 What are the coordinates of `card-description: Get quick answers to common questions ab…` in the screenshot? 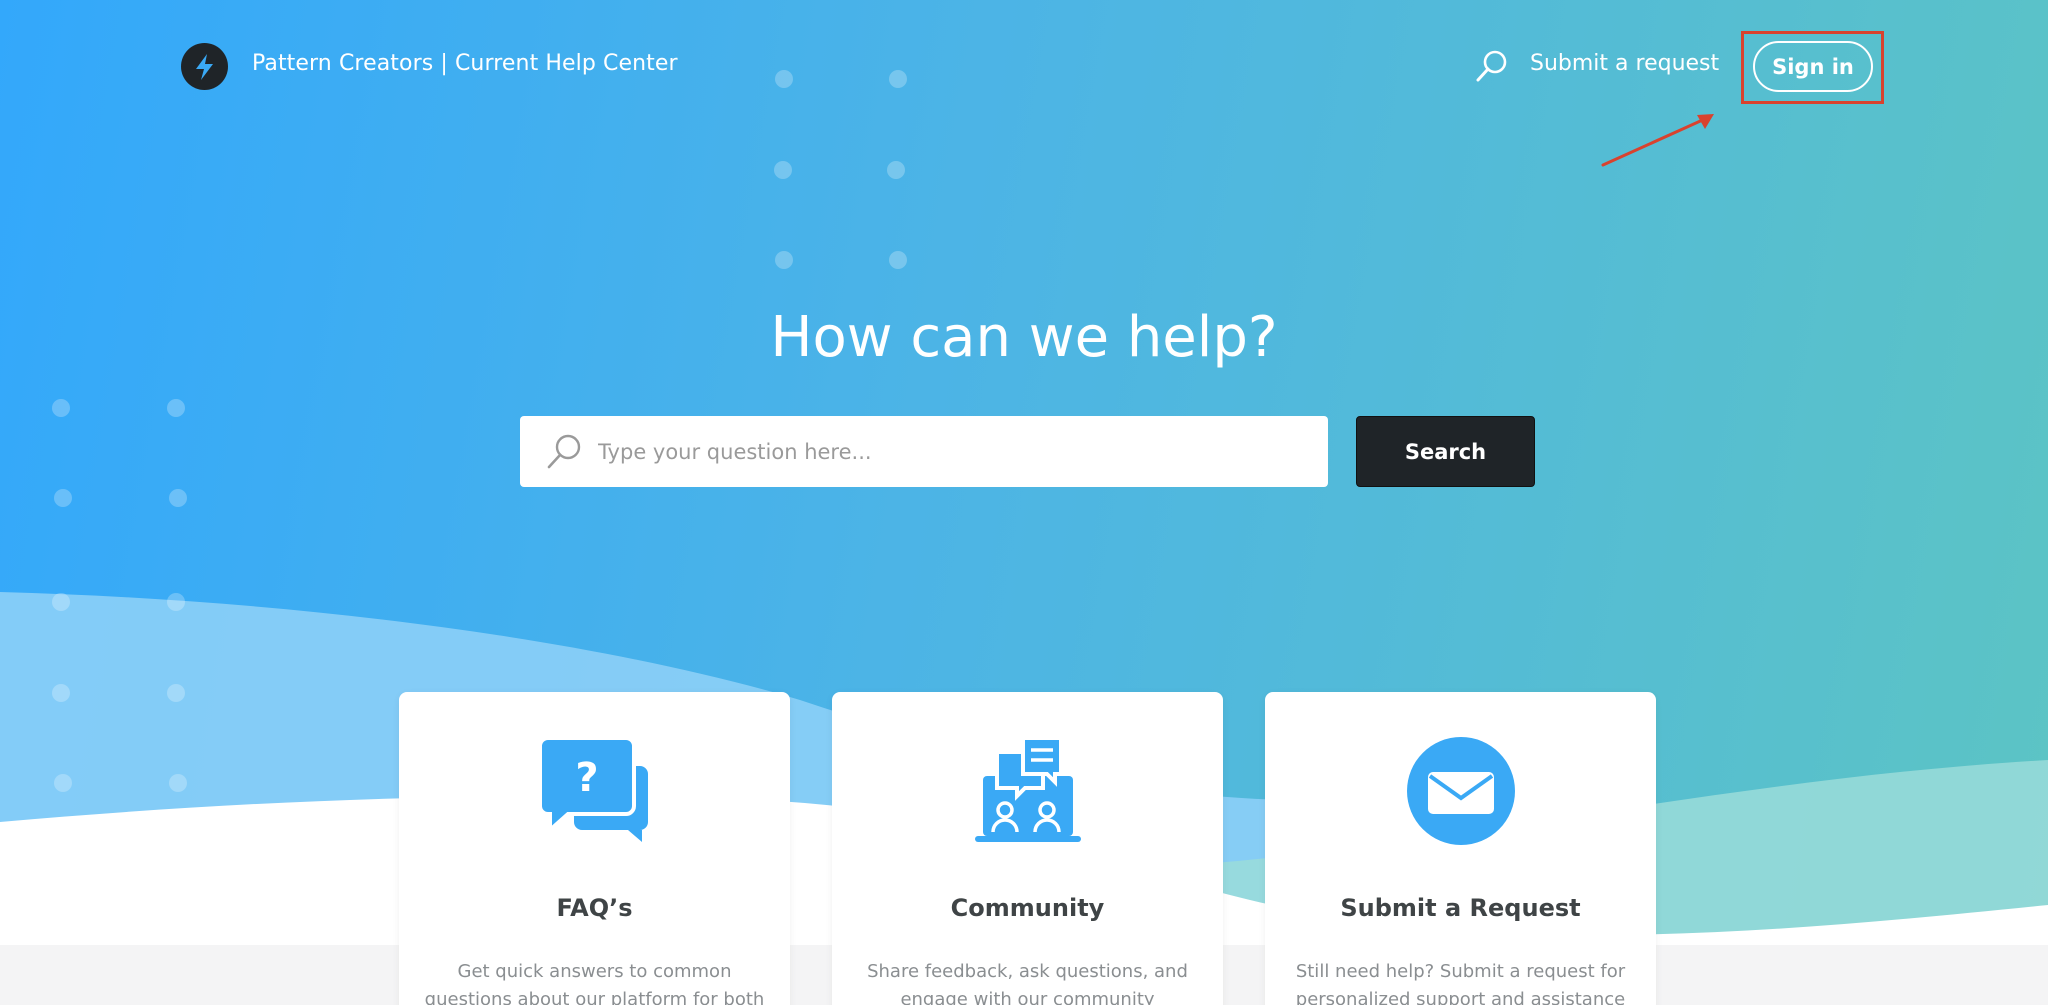 It's located at (594, 983).